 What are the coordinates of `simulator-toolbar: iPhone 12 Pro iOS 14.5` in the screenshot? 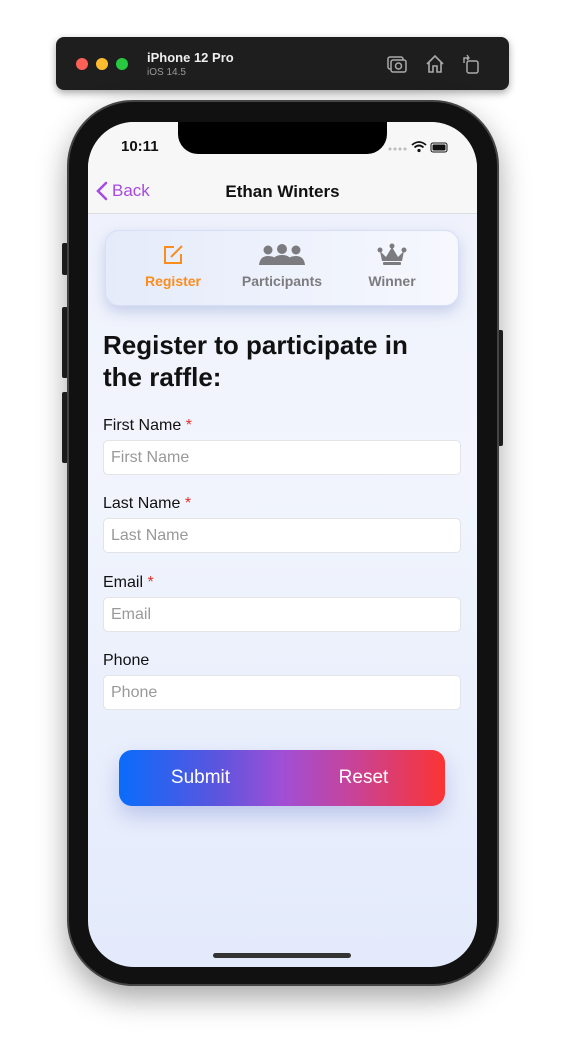 It's located at (282, 63).